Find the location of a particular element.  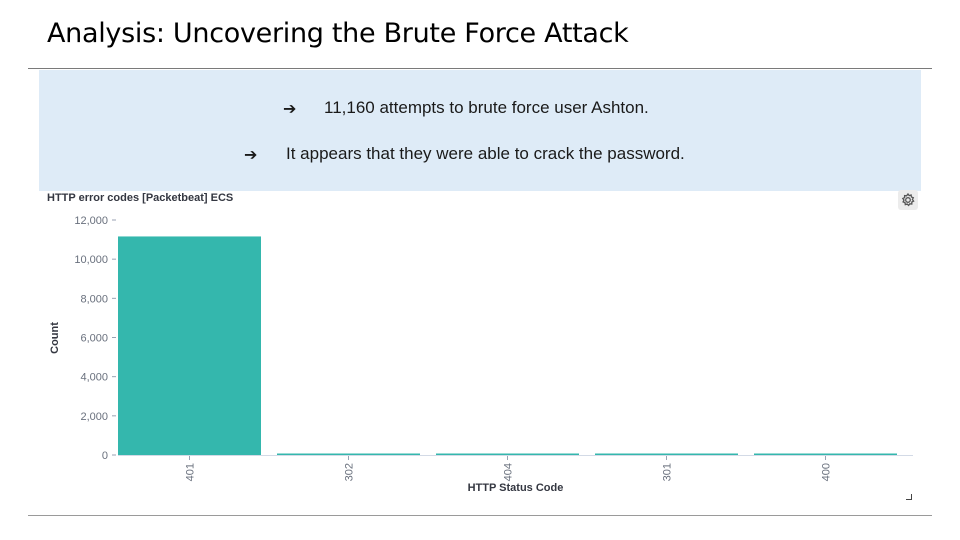

x-tick-label: 401 is located at coordinates (191, 472).